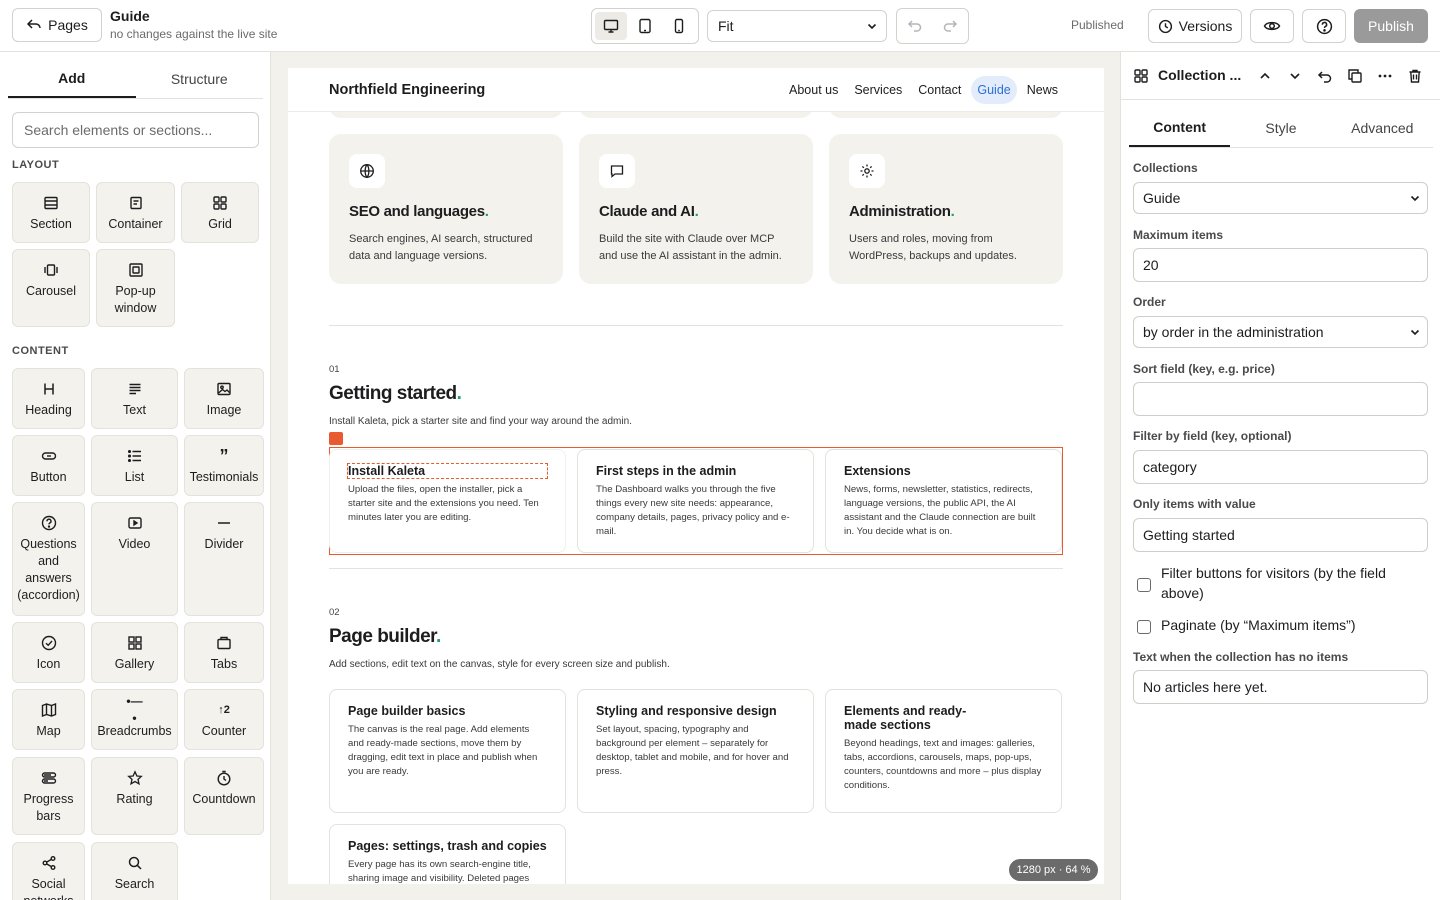  Describe the element at coordinates (1385, 76) in the screenshot. I see `more-options-button` at that location.